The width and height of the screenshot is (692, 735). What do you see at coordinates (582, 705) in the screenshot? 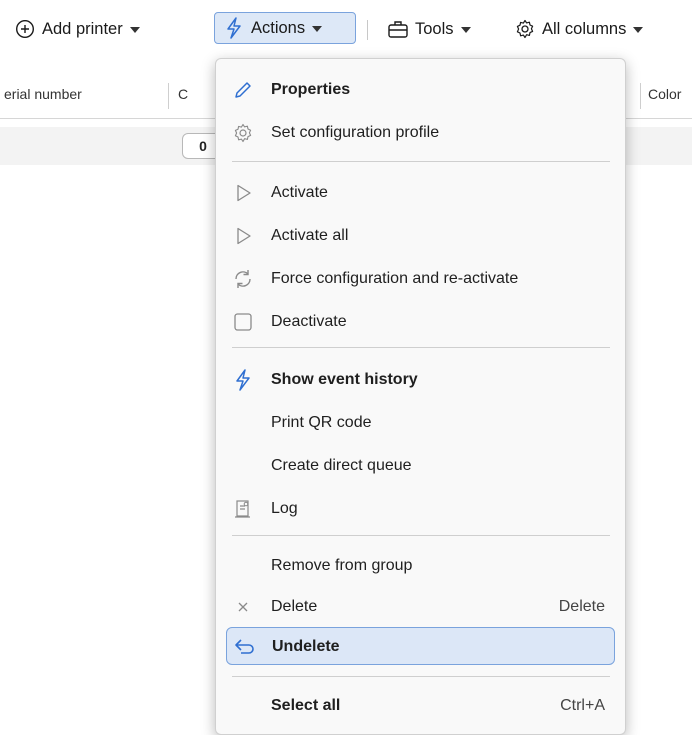
I see `menu-item-shortcut: Ctrl+A` at bounding box center [582, 705].